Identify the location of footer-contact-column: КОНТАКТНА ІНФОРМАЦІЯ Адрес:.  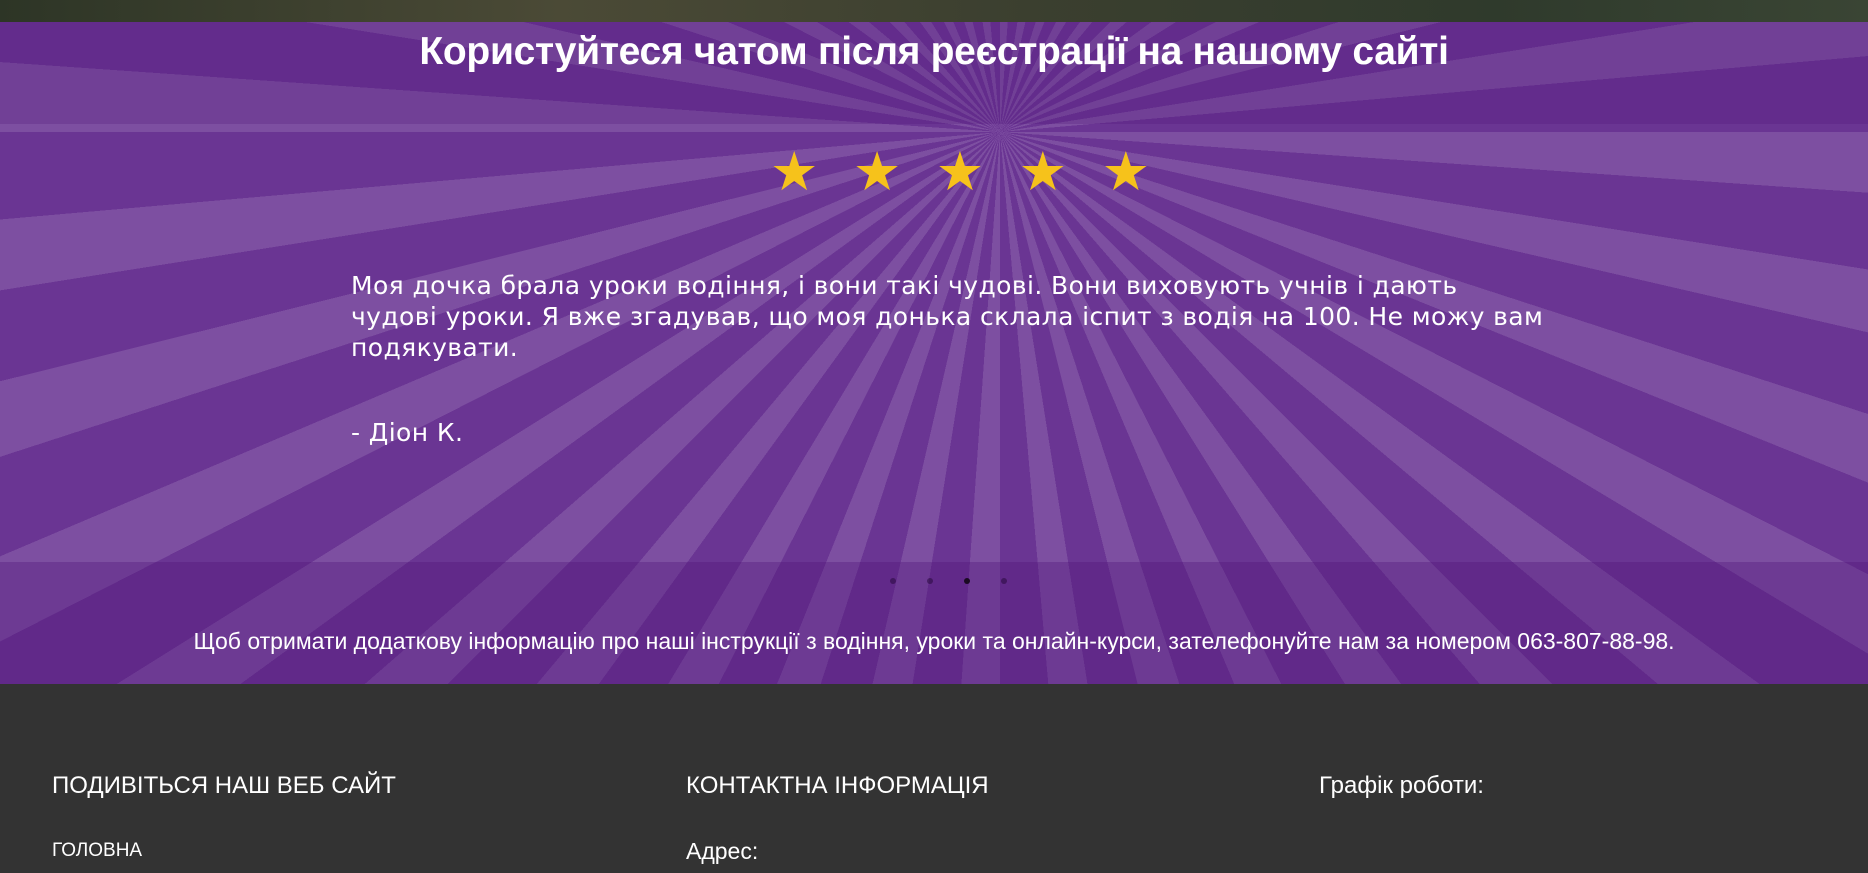
(837, 818).